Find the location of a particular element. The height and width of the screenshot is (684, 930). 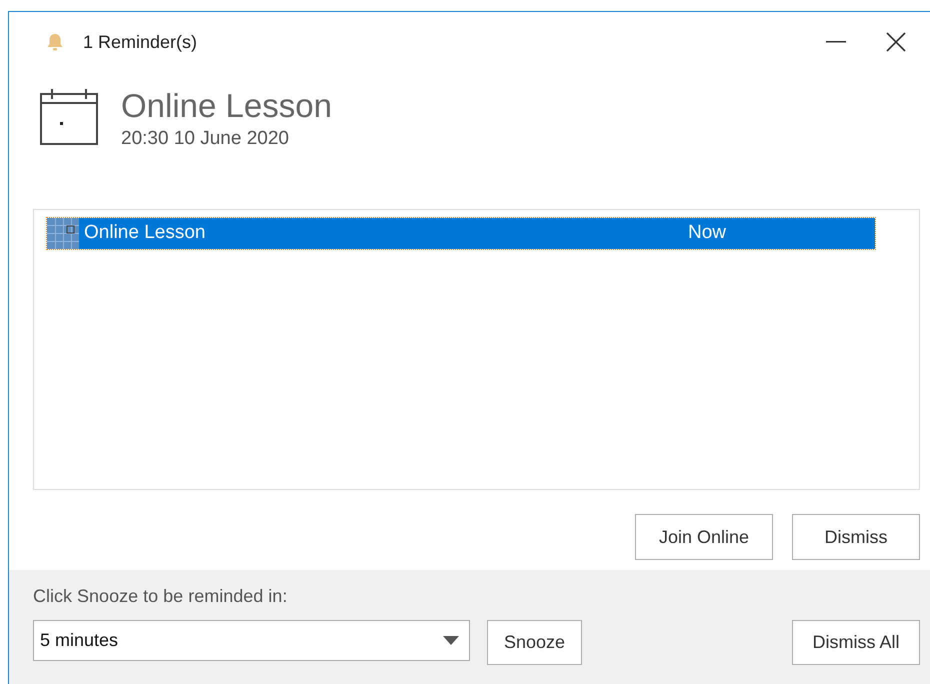

join-online-button: Join Online is located at coordinates (704, 537).